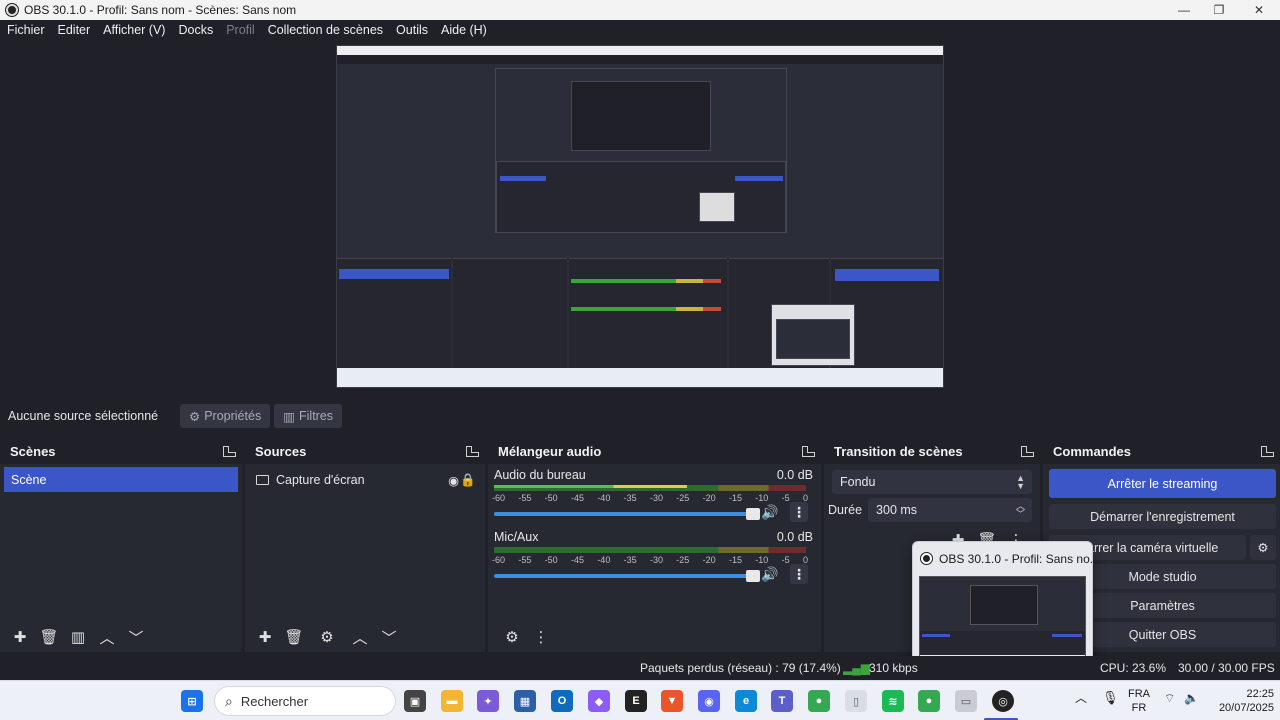 This screenshot has width=1280, height=720. What do you see at coordinates (240, 30) in the screenshot?
I see `menu-profil: Profil` at bounding box center [240, 30].